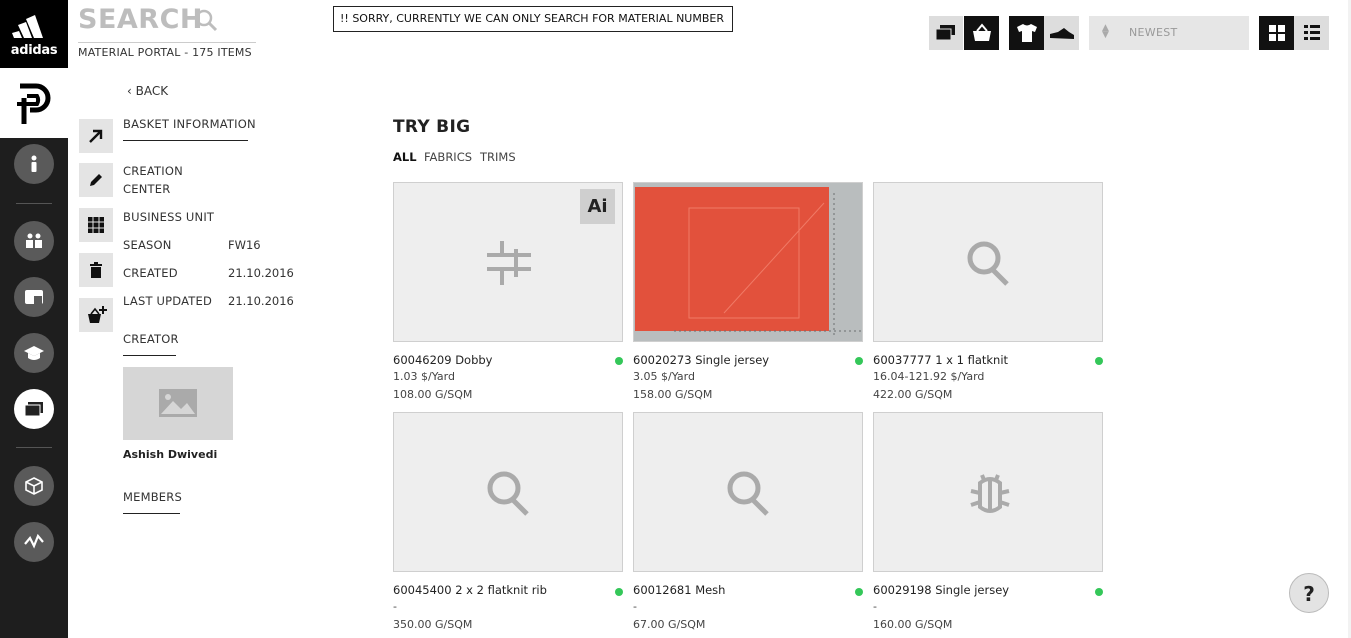 The image size is (1351, 638). I want to click on trim-icon, so click(509, 263).